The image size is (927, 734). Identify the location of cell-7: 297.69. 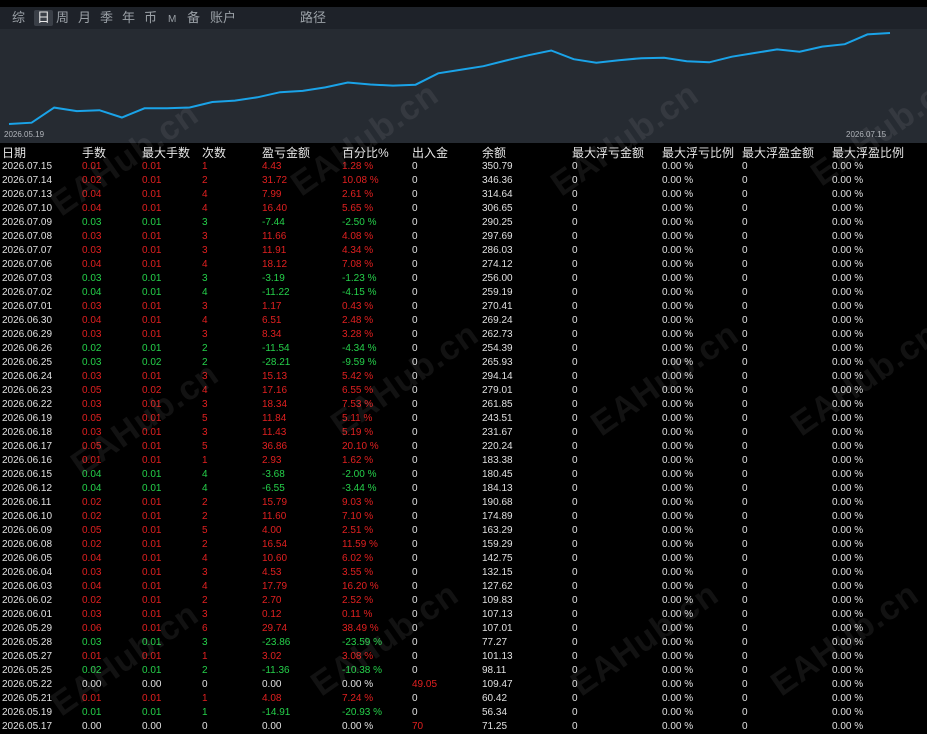
(497, 236).